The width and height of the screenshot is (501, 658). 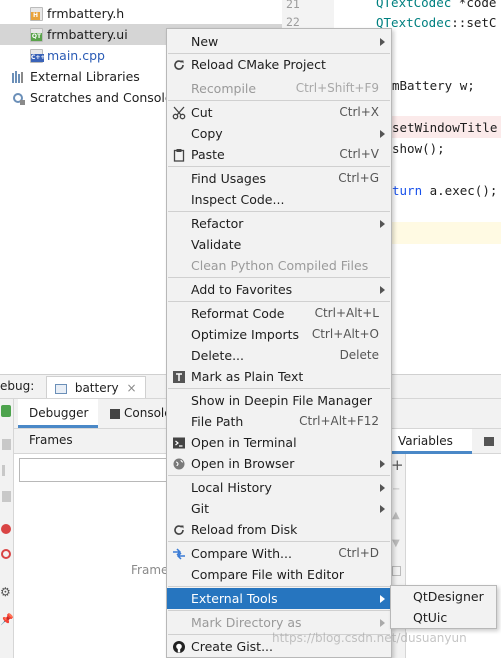 What do you see at coordinates (37, 55) in the screenshot?
I see `cpp-file-icon` at bounding box center [37, 55].